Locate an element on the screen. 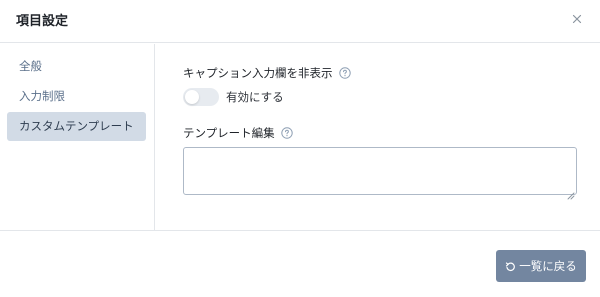 Image resolution: width=600 pixels, height=297 pixels. sidebar-item-label: カスタムテンプレート is located at coordinates (76, 126).